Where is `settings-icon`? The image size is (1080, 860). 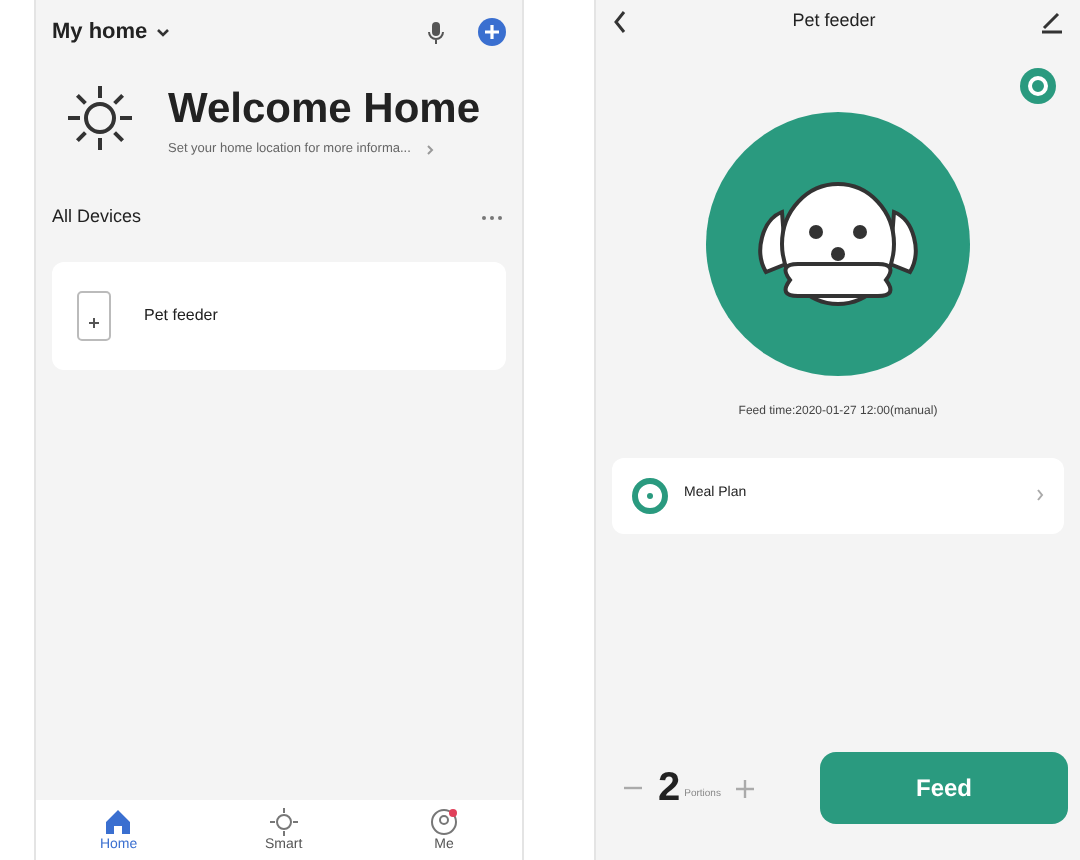 settings-icon is located at coordinates (1038, 85).